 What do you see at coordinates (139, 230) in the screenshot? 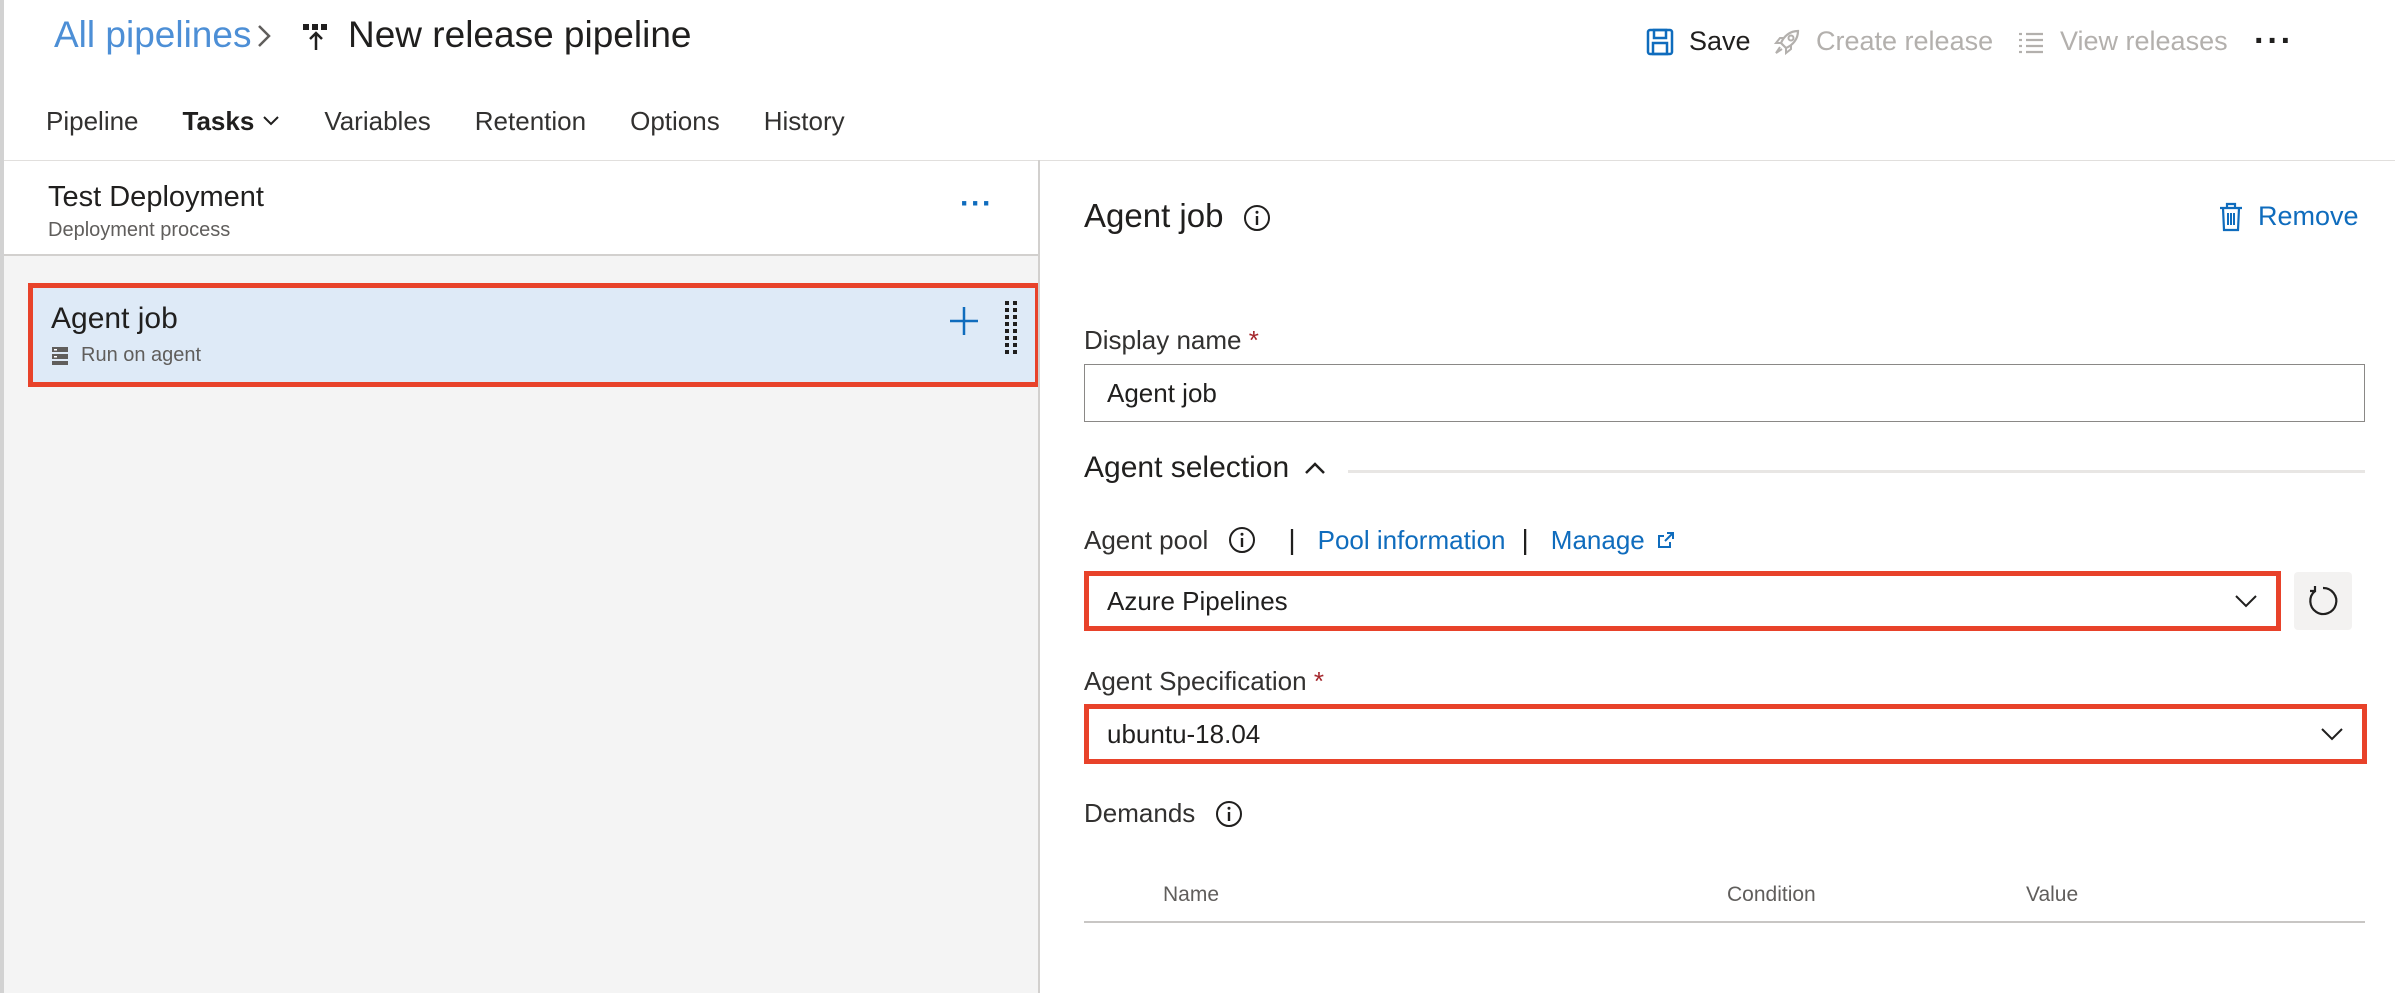
I see `stage-subtitle: Deployment process` at bounding box center [139, 230].